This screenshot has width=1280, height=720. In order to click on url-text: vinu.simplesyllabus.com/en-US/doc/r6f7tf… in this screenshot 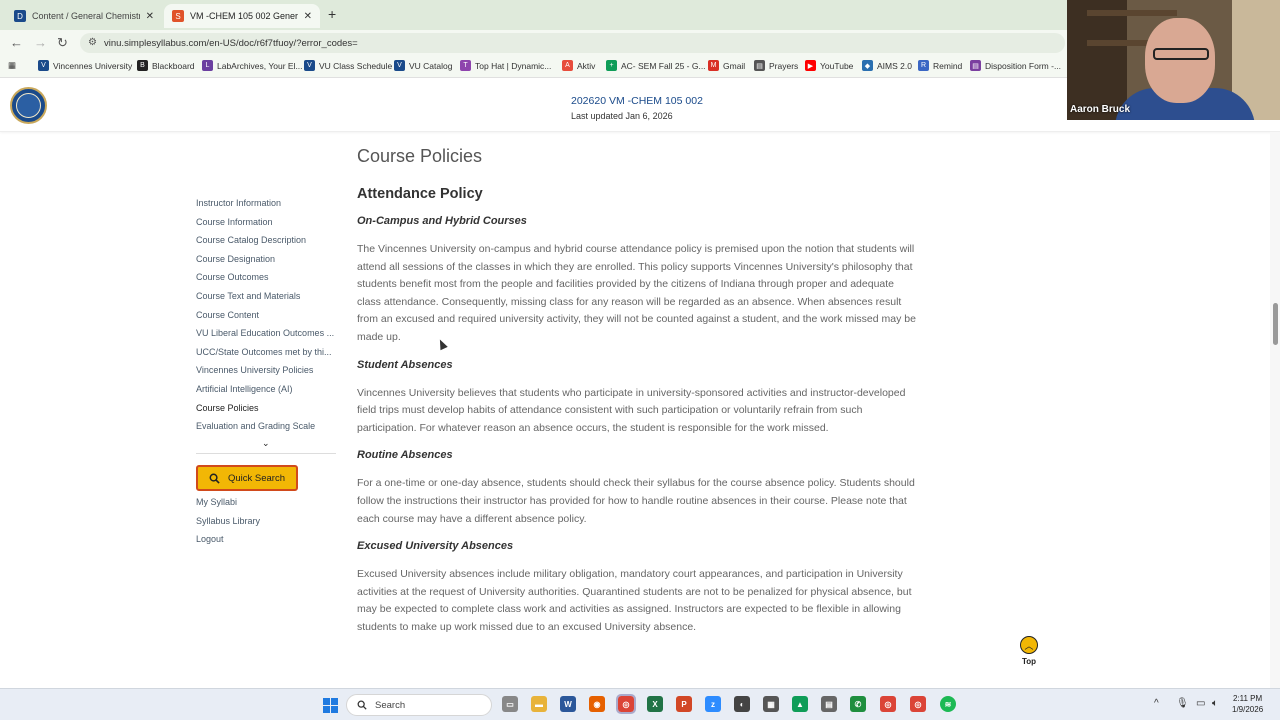, I will do `click(231, 43)`.